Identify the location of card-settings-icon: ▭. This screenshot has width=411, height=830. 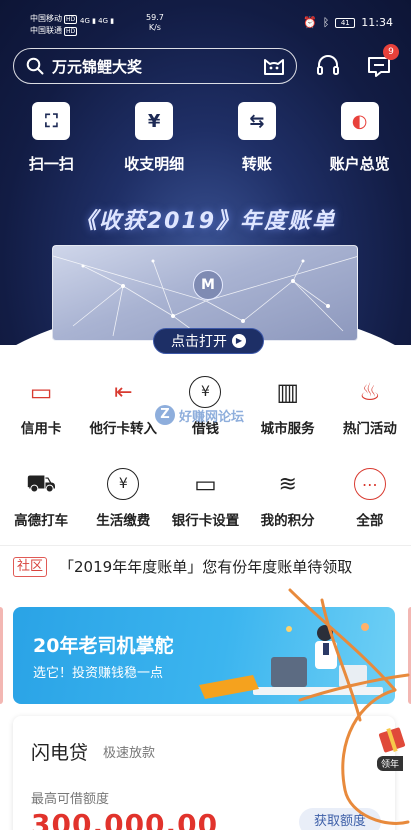
(205, 484).